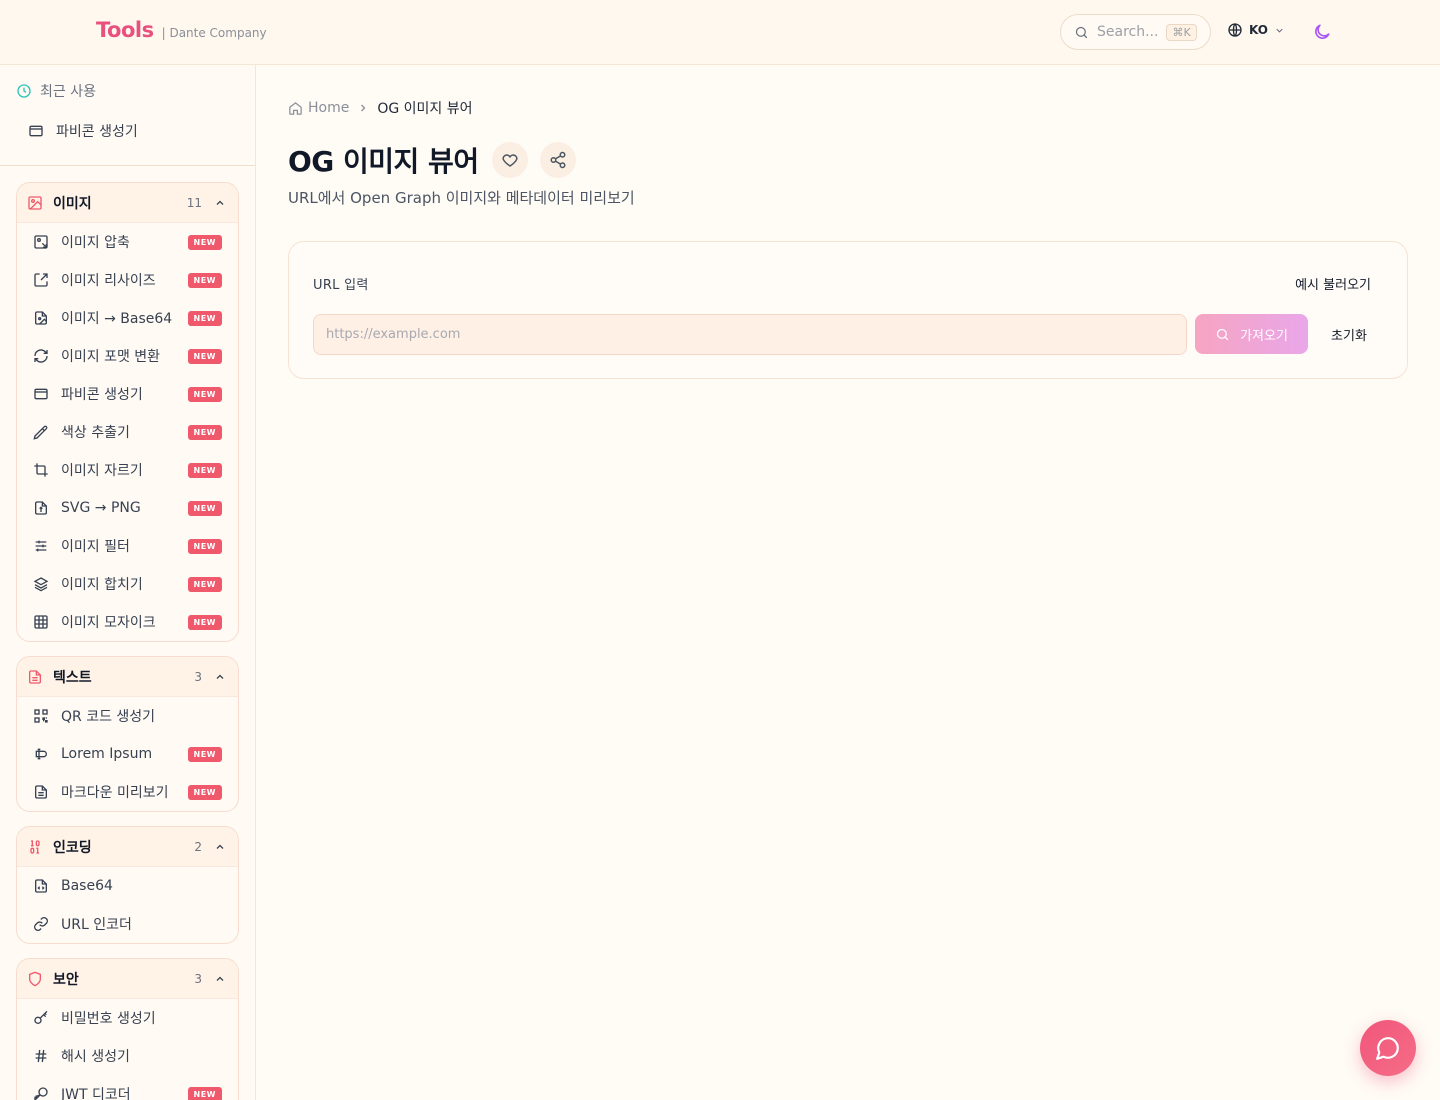  I want to click on recent-title-label: 최근 사용, so click(68, 92).